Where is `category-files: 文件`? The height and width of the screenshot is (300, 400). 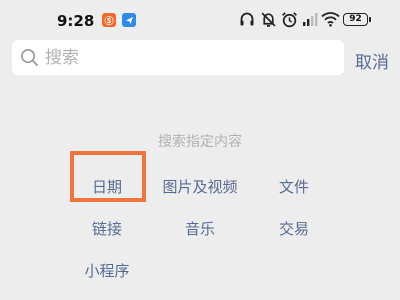 category-files: 文件 is located at coordinates (294, 186).